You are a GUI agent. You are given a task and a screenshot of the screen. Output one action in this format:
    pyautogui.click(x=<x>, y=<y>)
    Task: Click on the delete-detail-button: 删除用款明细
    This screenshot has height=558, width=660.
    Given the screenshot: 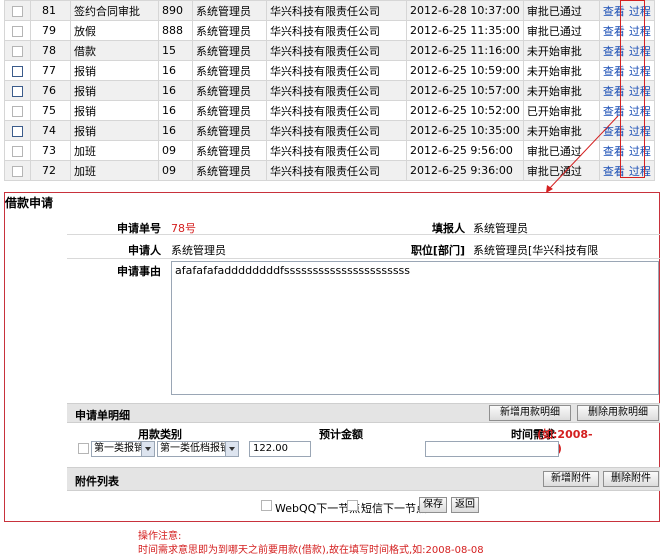 What is the action you would take?
    pyautogui.click(x=618, y=413)
    